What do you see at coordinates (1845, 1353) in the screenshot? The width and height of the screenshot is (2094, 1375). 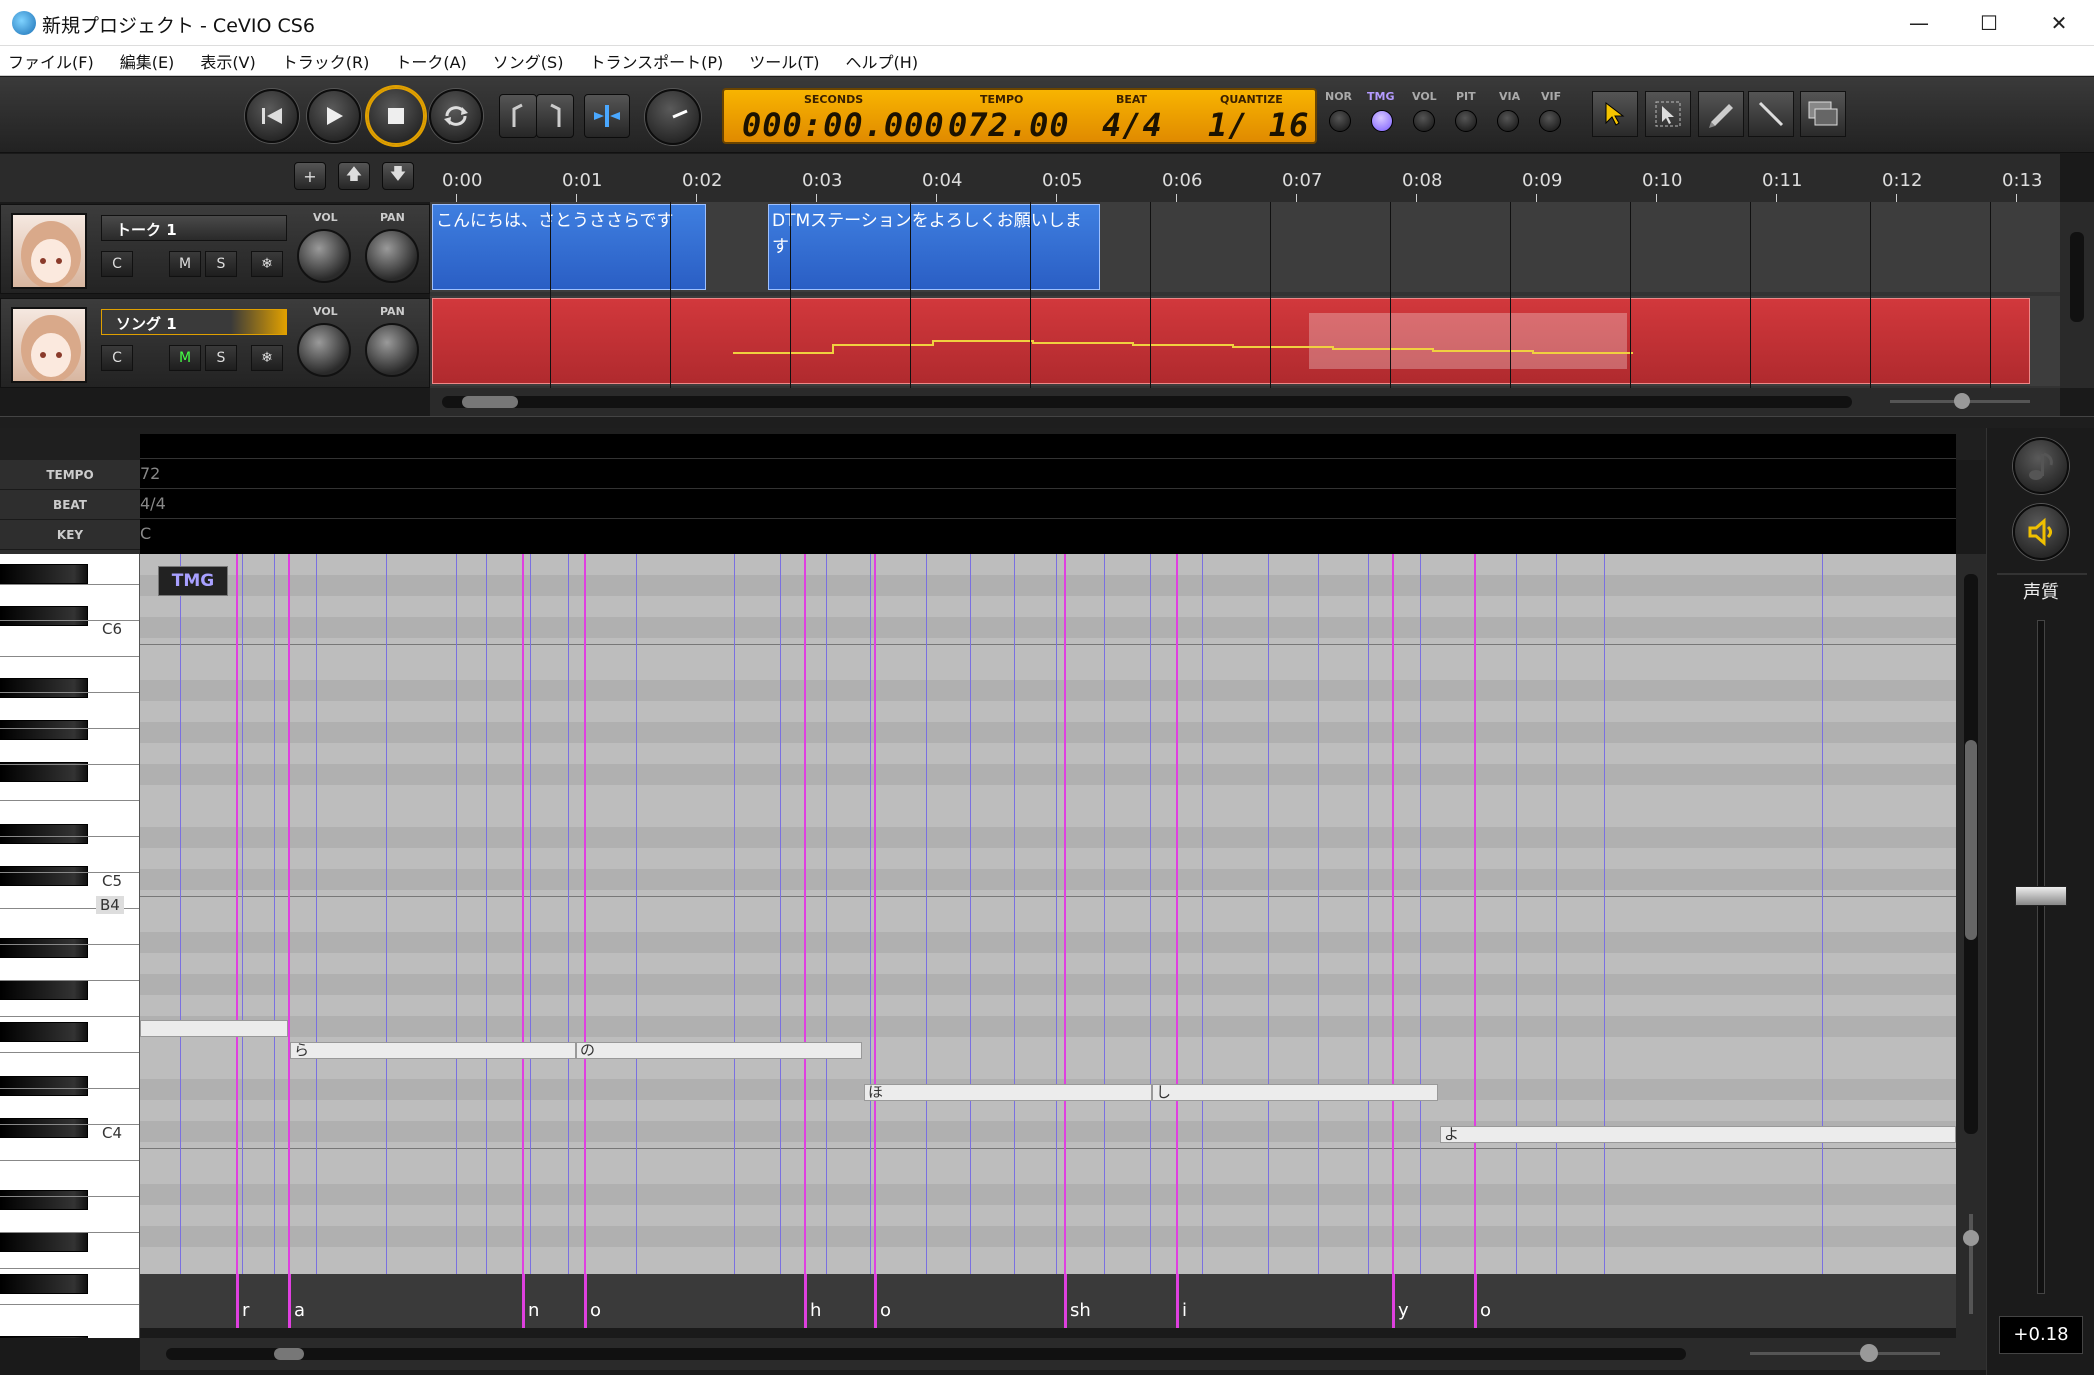 I see `horizontal-zoom-slider` at bounding box center [1845, 1353].